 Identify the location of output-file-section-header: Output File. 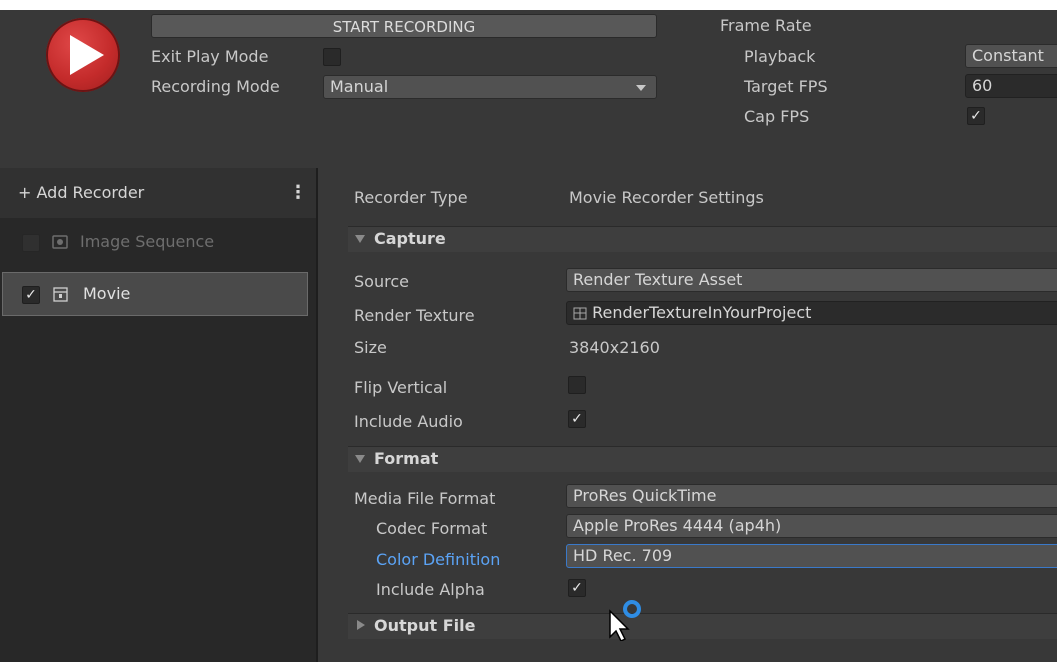
(702, 626).